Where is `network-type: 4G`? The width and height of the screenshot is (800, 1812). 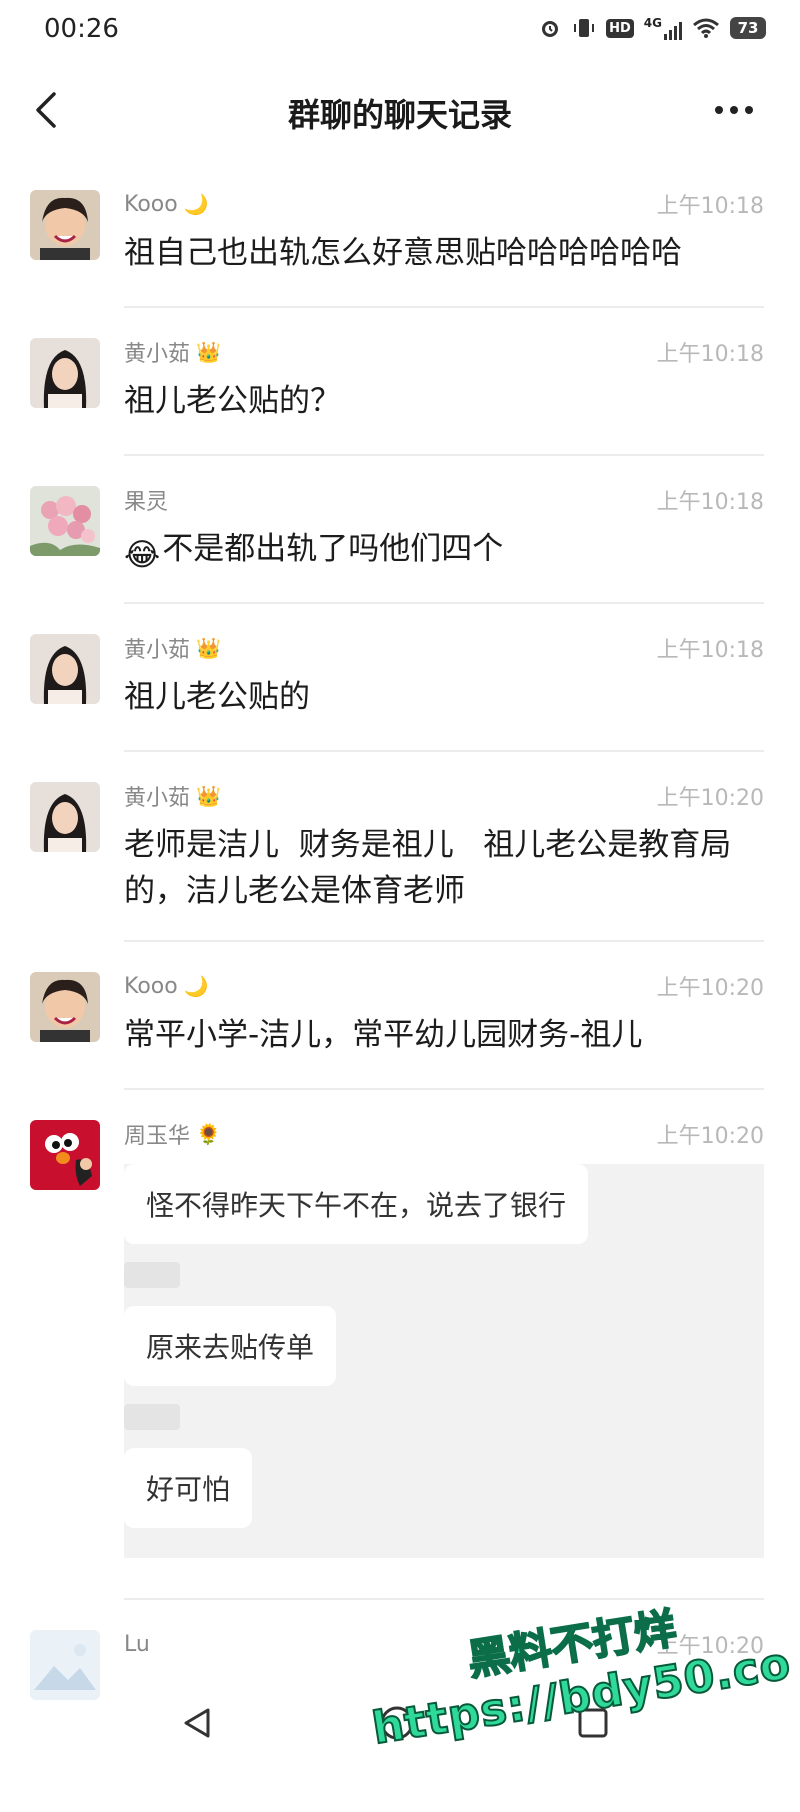 network-type: 4G is located at coordinates (652, 23).